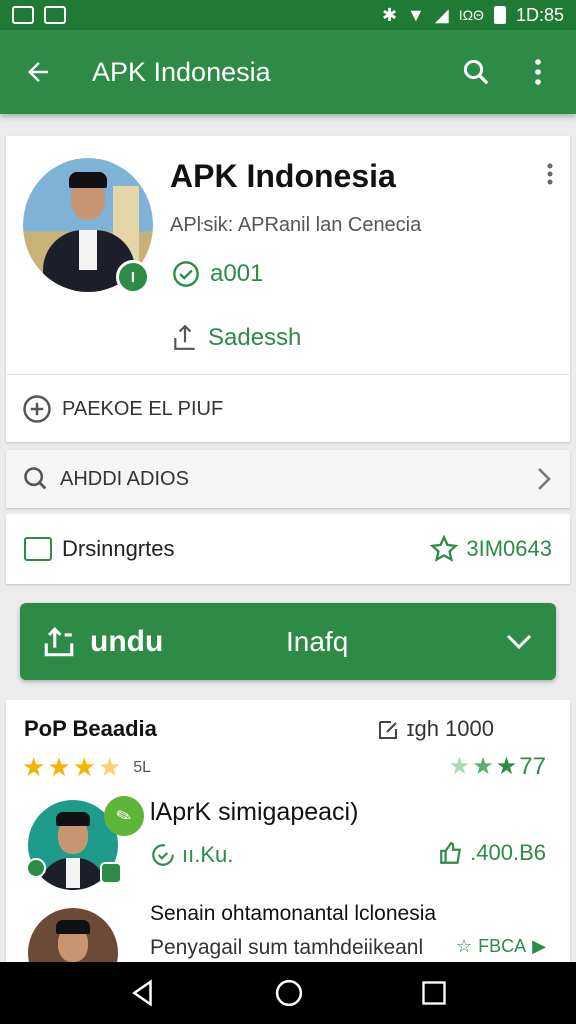  Describe the element at coordinates (186, 274) in the screenshot. I see `check-circle-icon` at that location.